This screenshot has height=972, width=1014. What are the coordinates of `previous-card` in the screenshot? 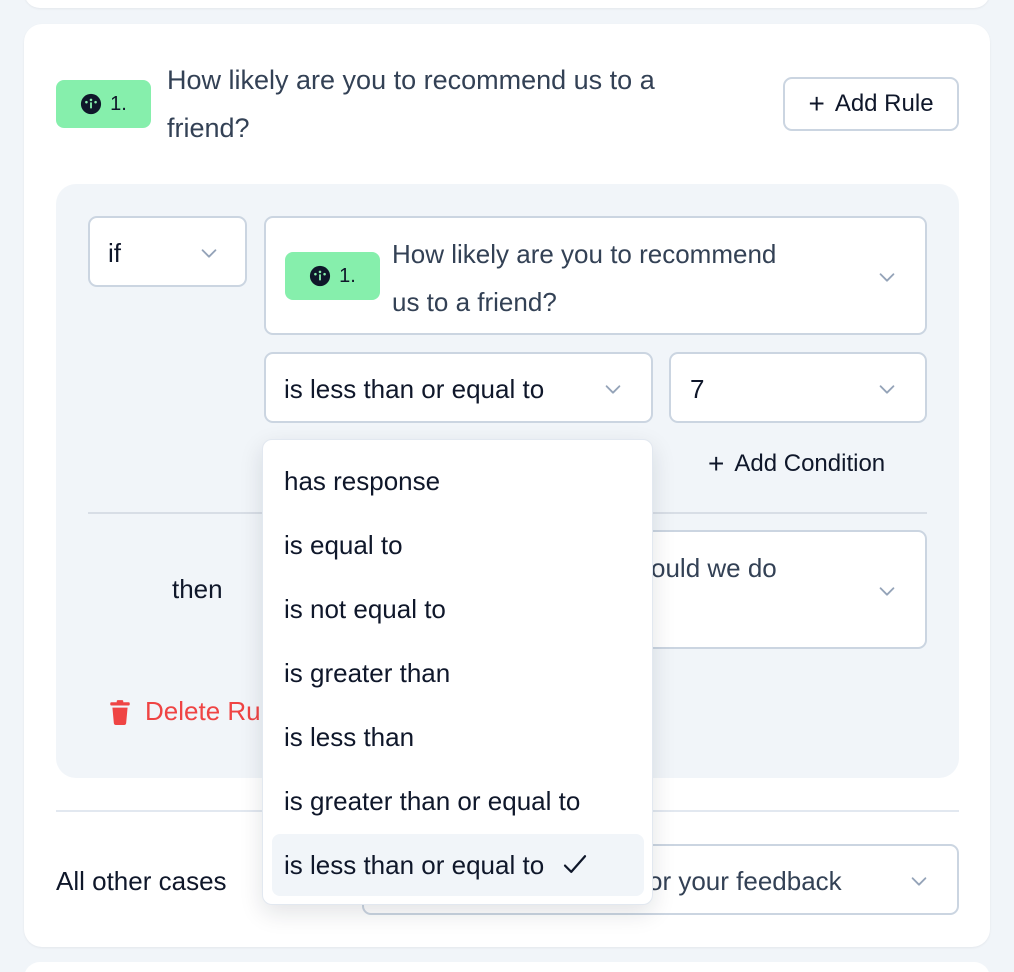 It's located at (507, 4).